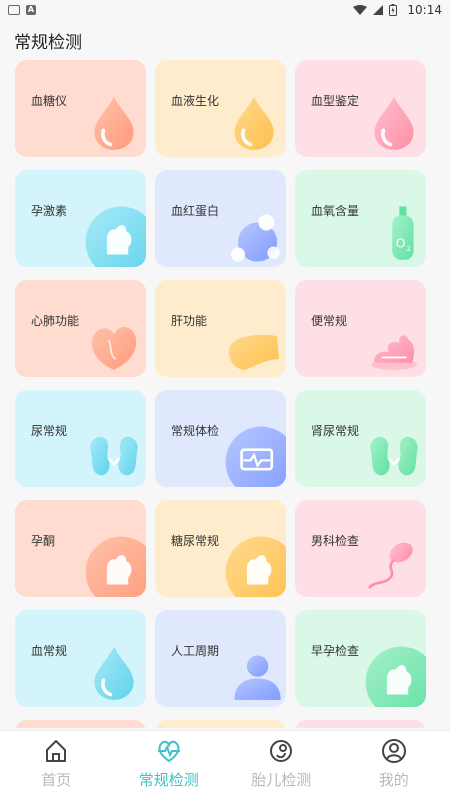 This screenshot has height=800, width=450. I want to click on test-card: 常规体检, so click(220, 438).